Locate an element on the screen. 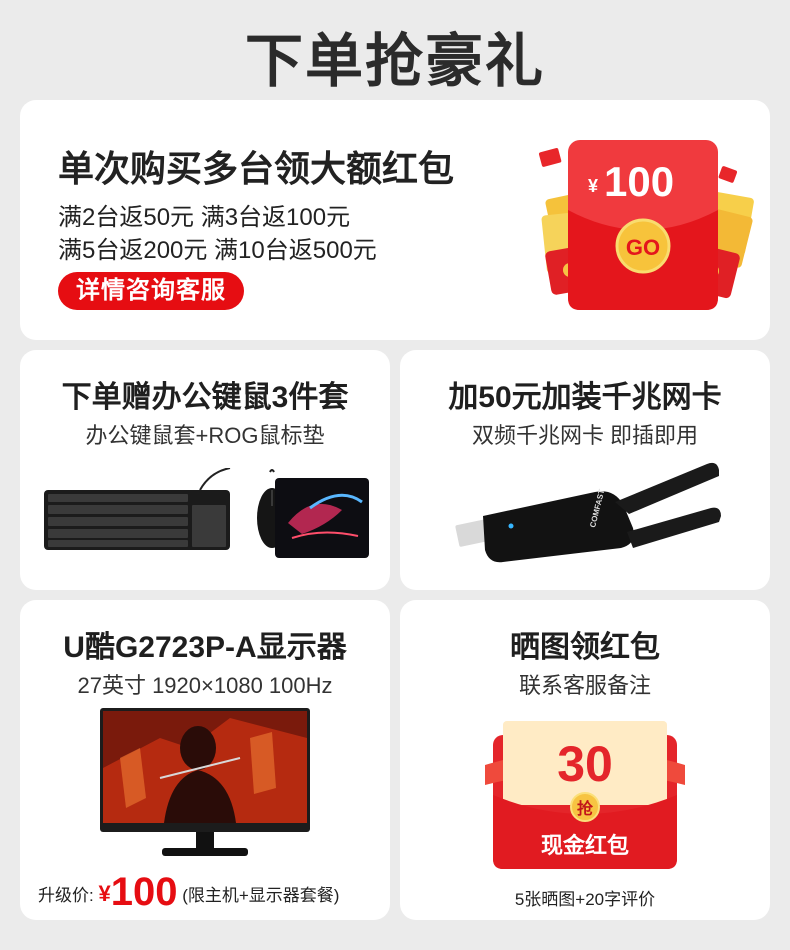  review-requirement-note: 5张晒图+20字评价 is located at coordinates (585, 899).